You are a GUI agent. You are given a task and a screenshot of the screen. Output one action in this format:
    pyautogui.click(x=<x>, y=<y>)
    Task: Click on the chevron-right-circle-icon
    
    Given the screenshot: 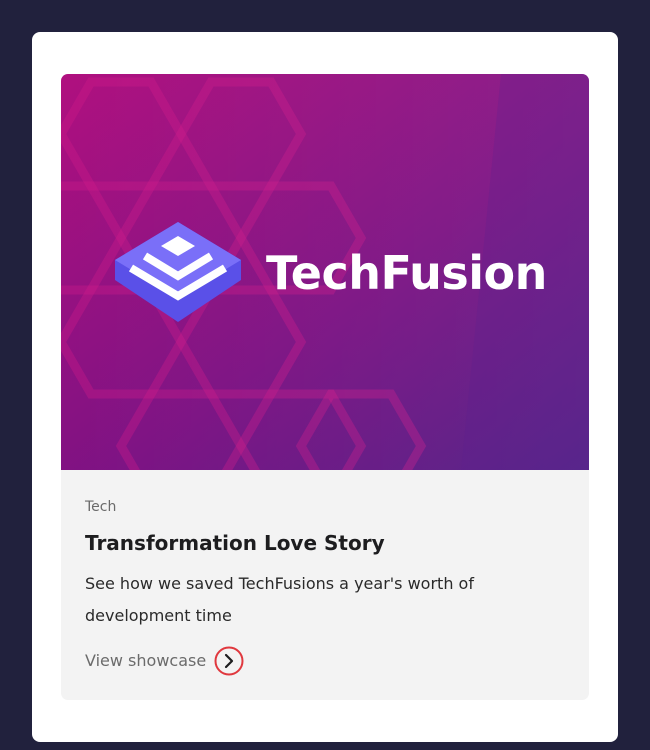 What is the action you would take?
    pyautogui.click(x=229, y=661)
    